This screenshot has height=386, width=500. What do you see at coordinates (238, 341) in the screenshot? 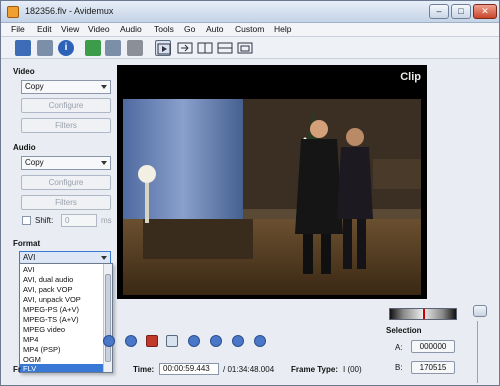
I see `prev-black-icon` at bounding box center [238, 341].